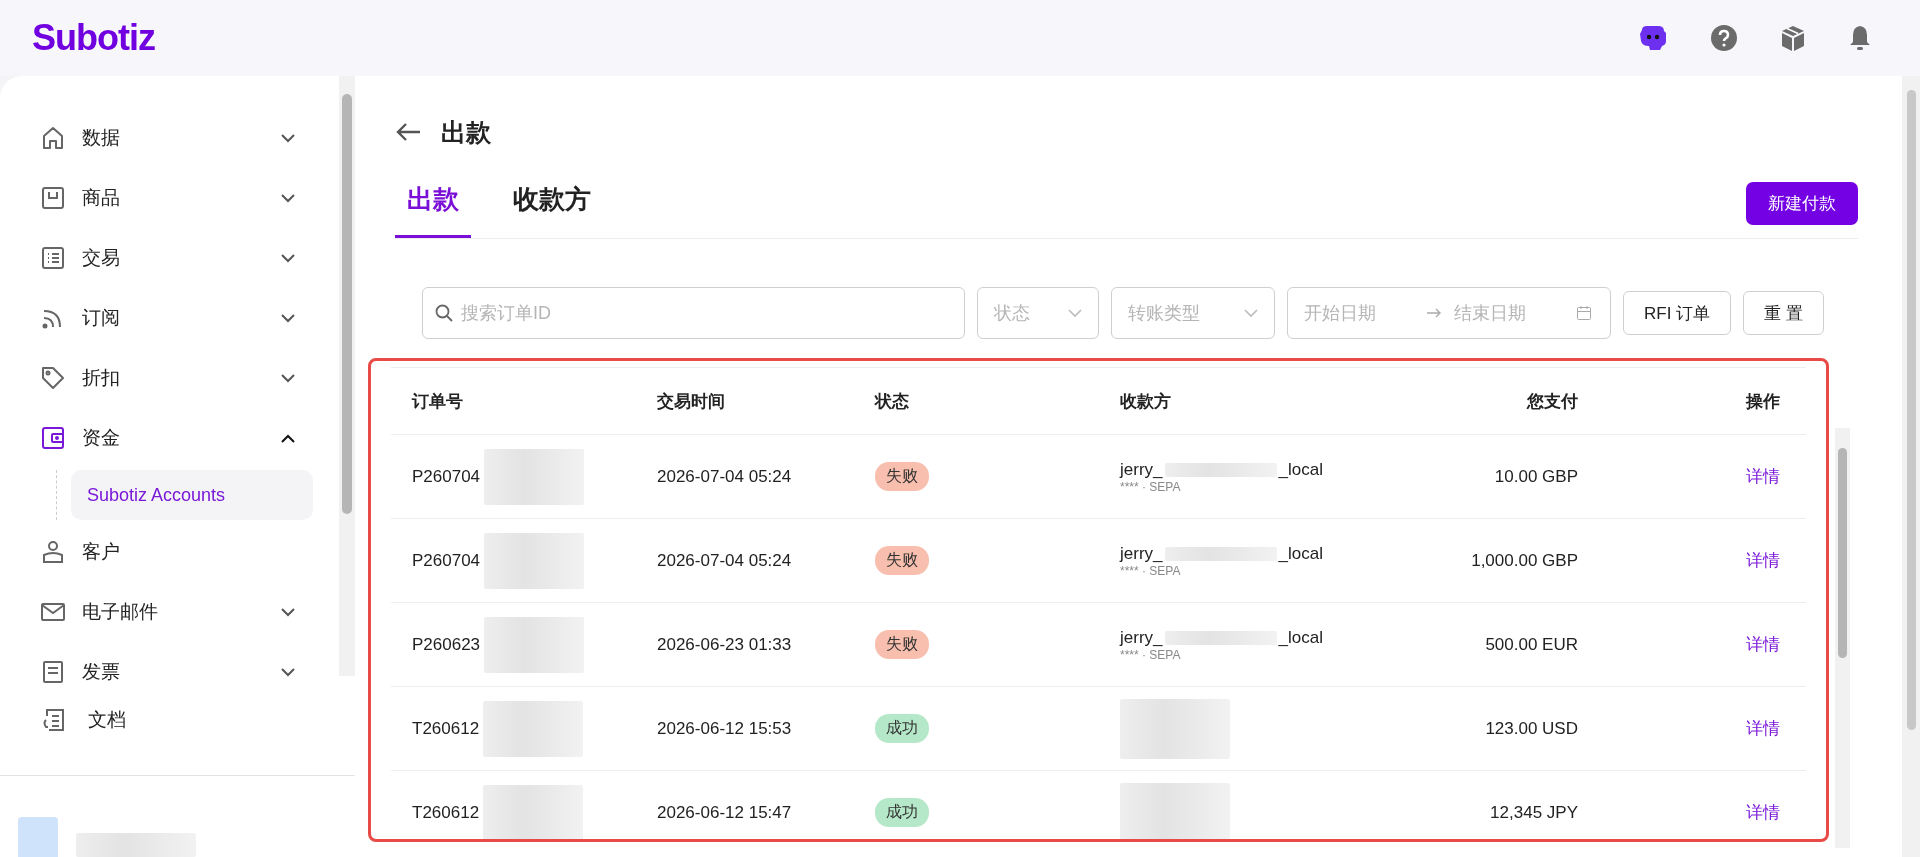 This screenshot has width=1920, height=857. I want to click on tab: 出款, so click(433, 203).